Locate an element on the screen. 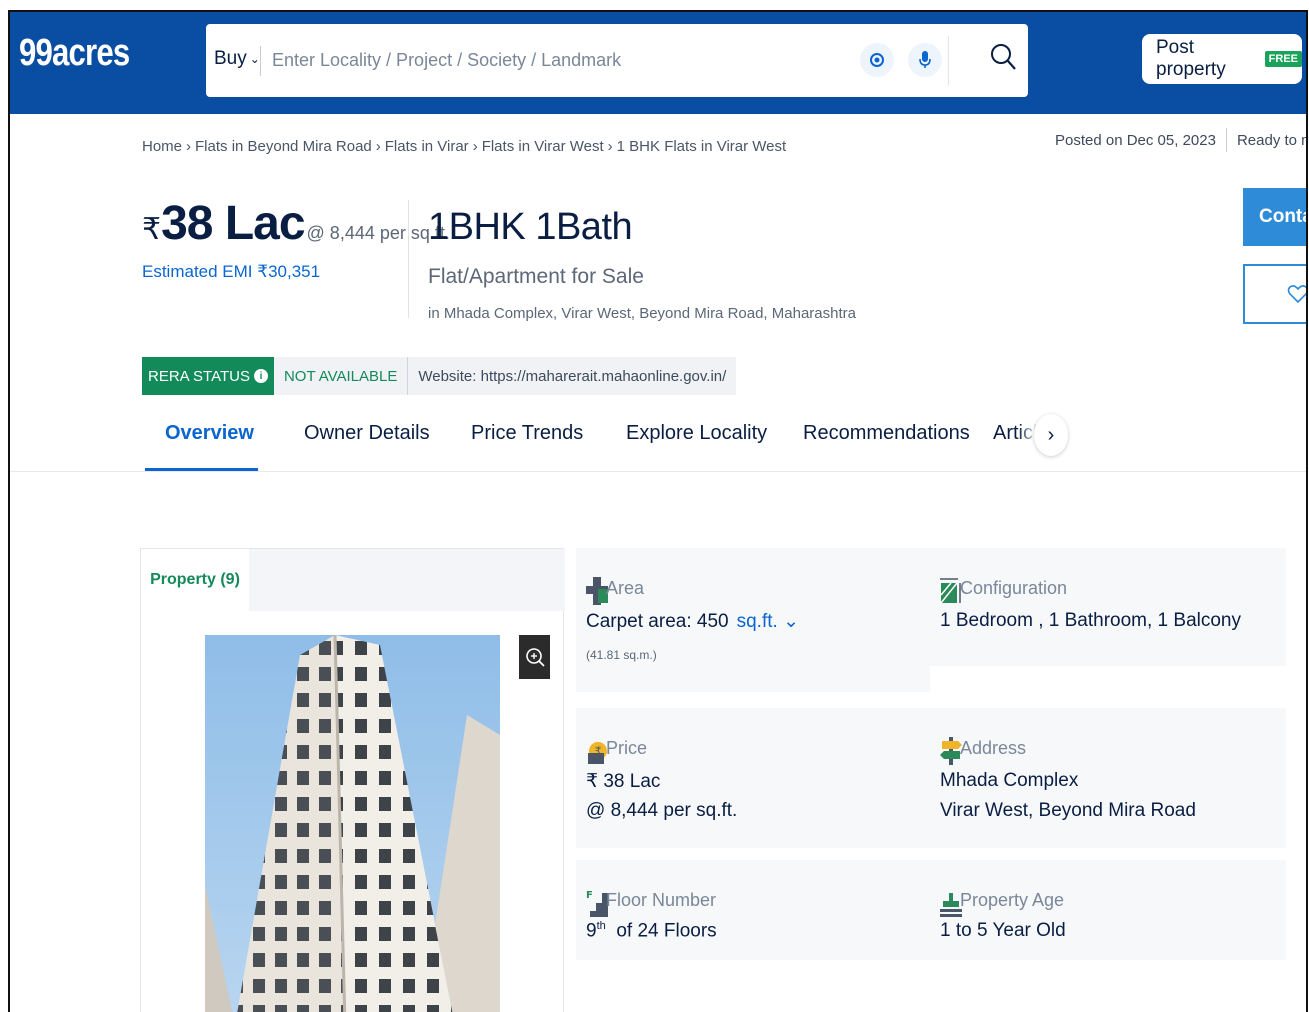 This screenshot has width=1309, height=1012. carpet-area: Carpet area: 450 is located at coordinates (657, 621).